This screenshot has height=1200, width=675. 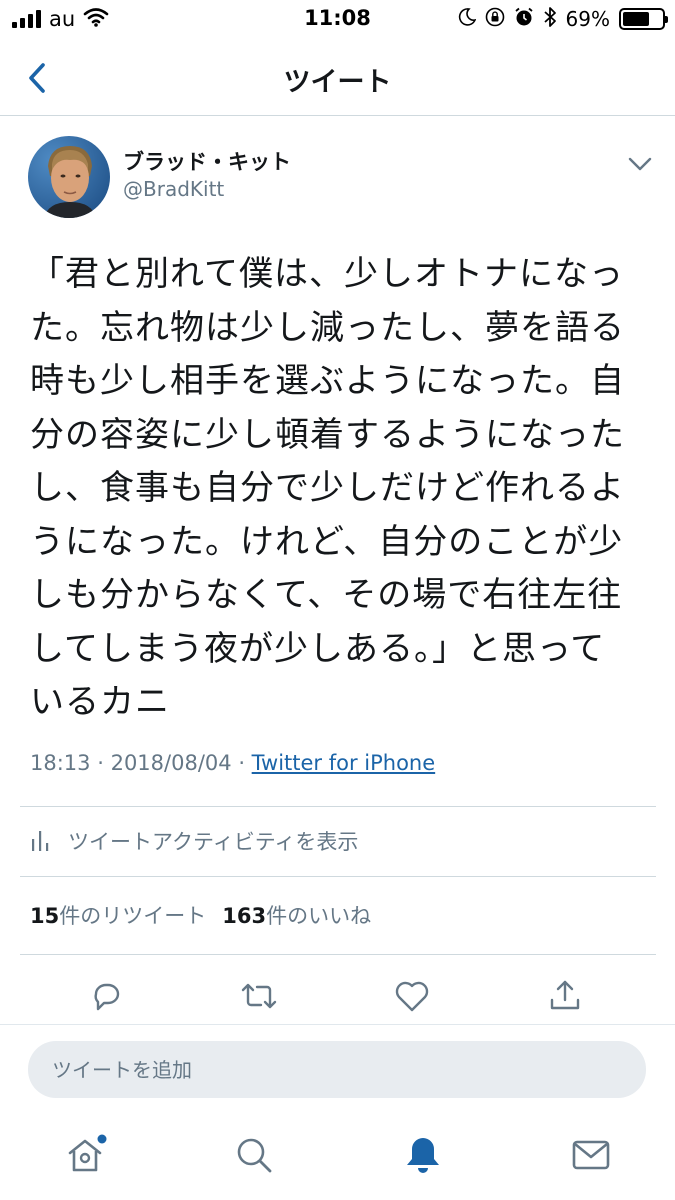 I want to click on tweet-actions, so click(x=337, y=996).